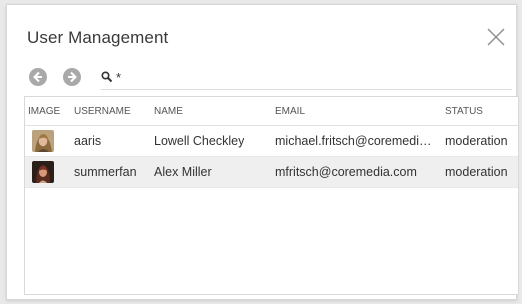 The image size is (522, 304). What do you see at coordinates (98, 37) in the screenshot?
I see `dialog-title: User Management` at bounding box center [98, 37].